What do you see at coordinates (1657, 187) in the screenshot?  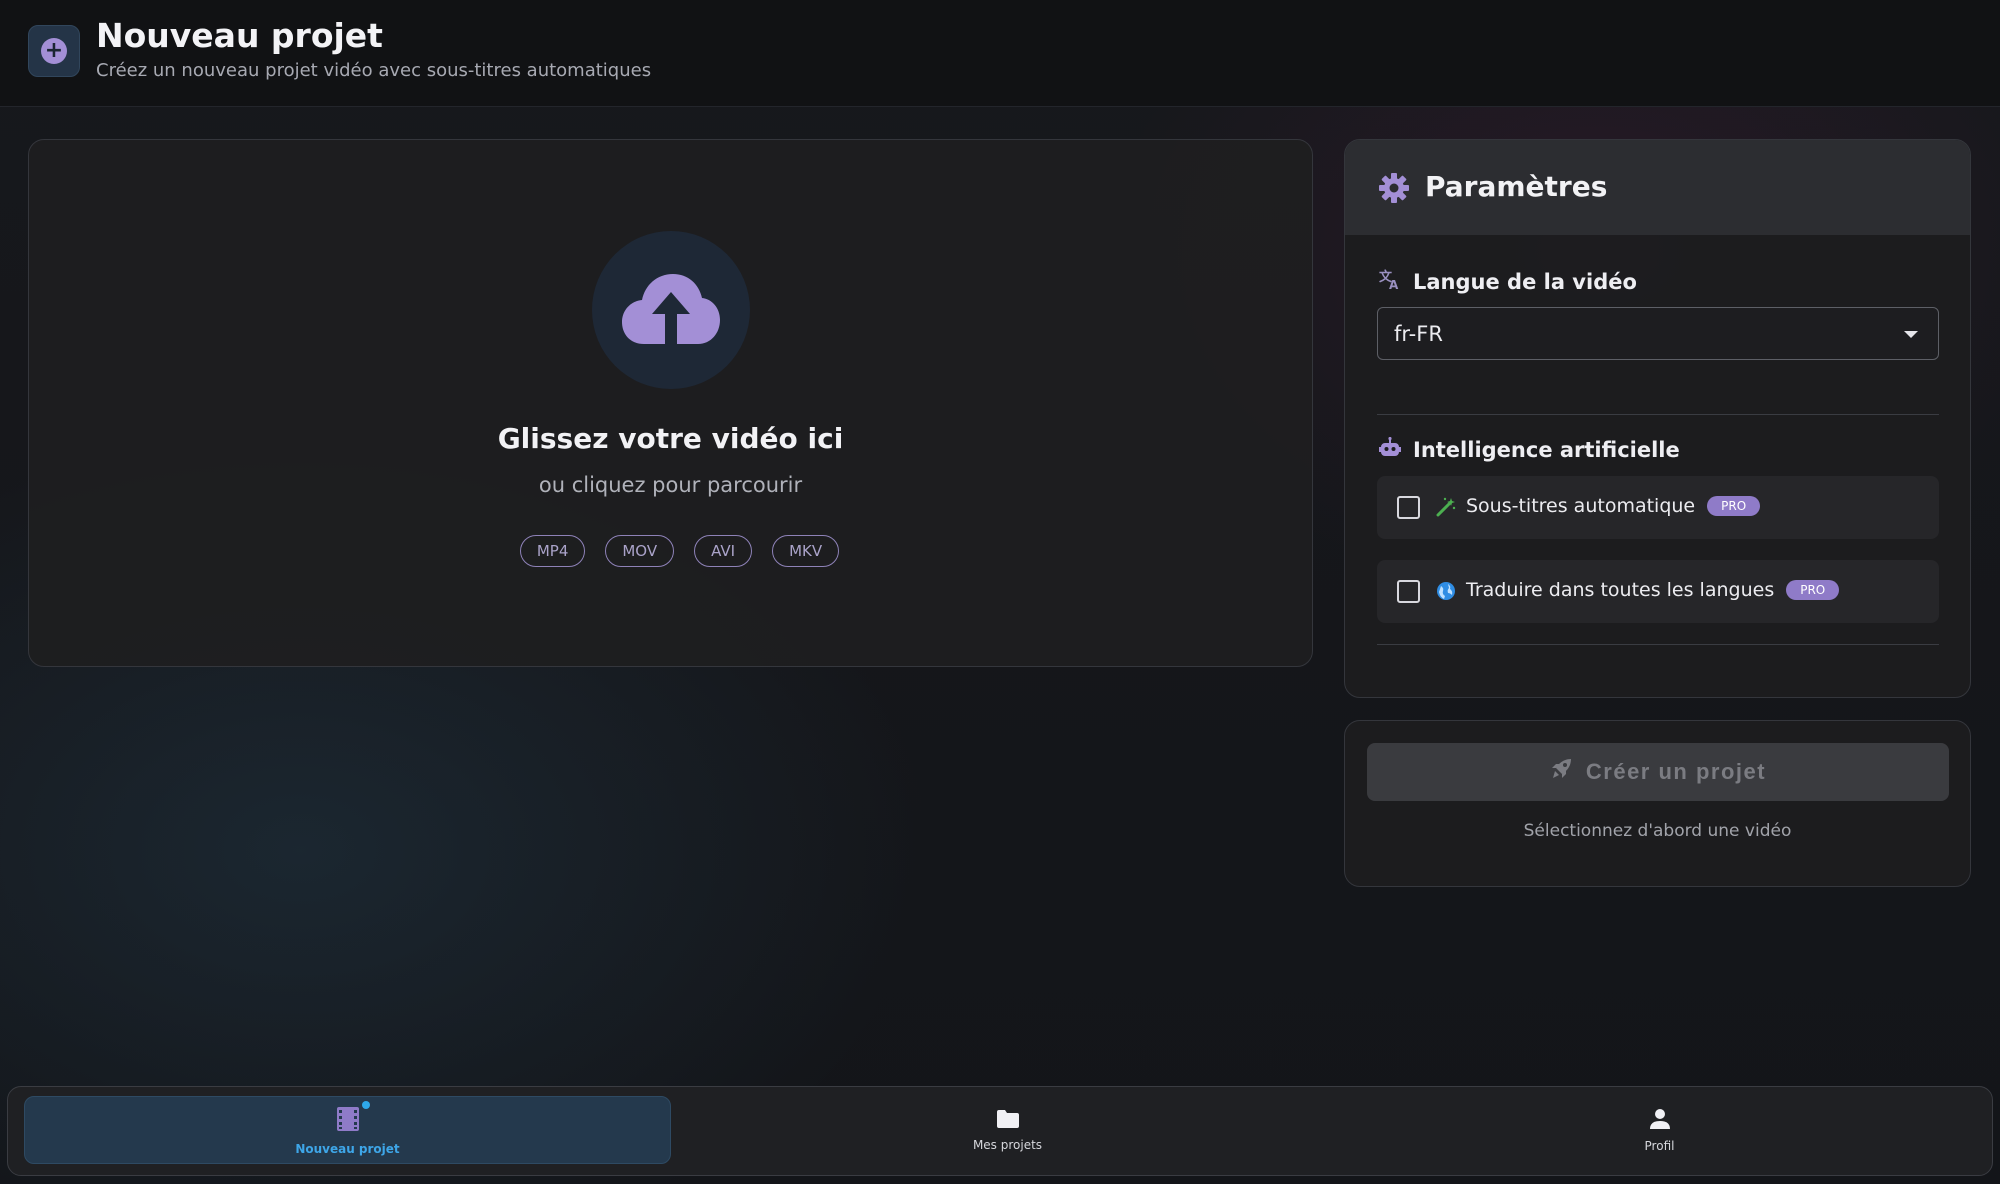 I see `settings-header: Paramètres` at bounding box center [1657, 187].